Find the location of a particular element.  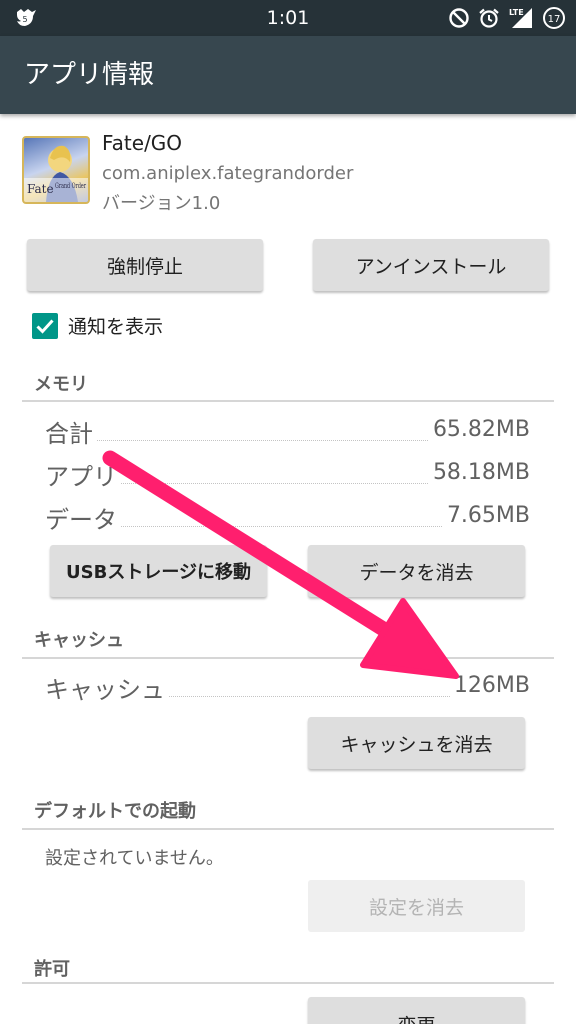

checkmark-icon is located at coordinates (45, 326).